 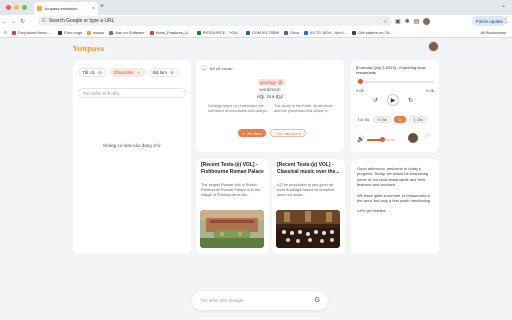 What do you see at coordinates (506, 20) in the screenshot?
I see `menu-kebab-icon: ⋮` at bounding box center [506, 20].